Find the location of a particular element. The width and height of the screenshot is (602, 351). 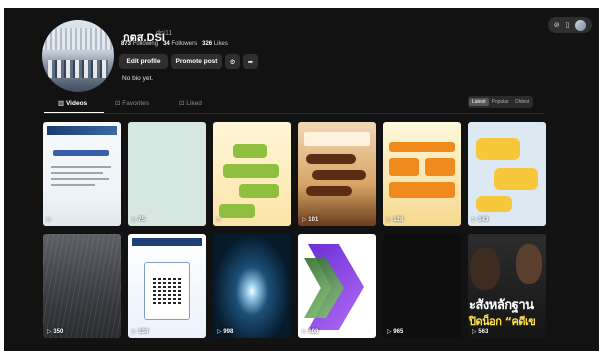

sort-oldest: Oldest is located at coordinates (522, 102).